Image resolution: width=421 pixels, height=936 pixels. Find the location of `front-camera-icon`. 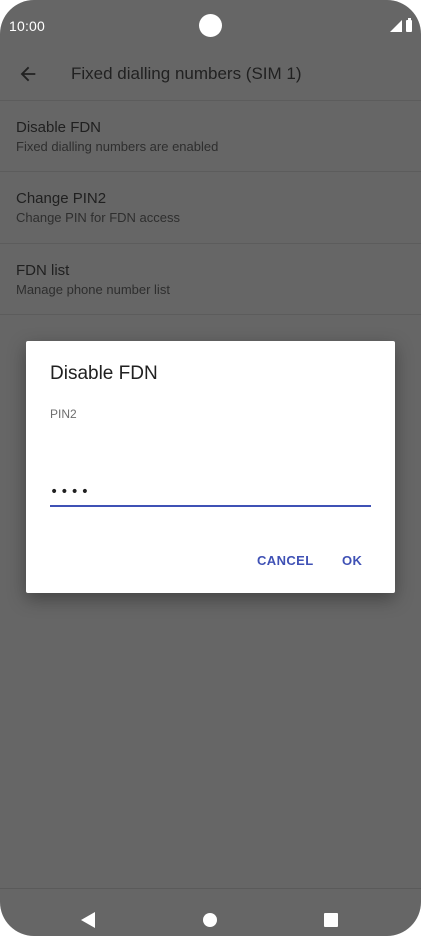

front-camera-icon is located at coordinates (210, 25).